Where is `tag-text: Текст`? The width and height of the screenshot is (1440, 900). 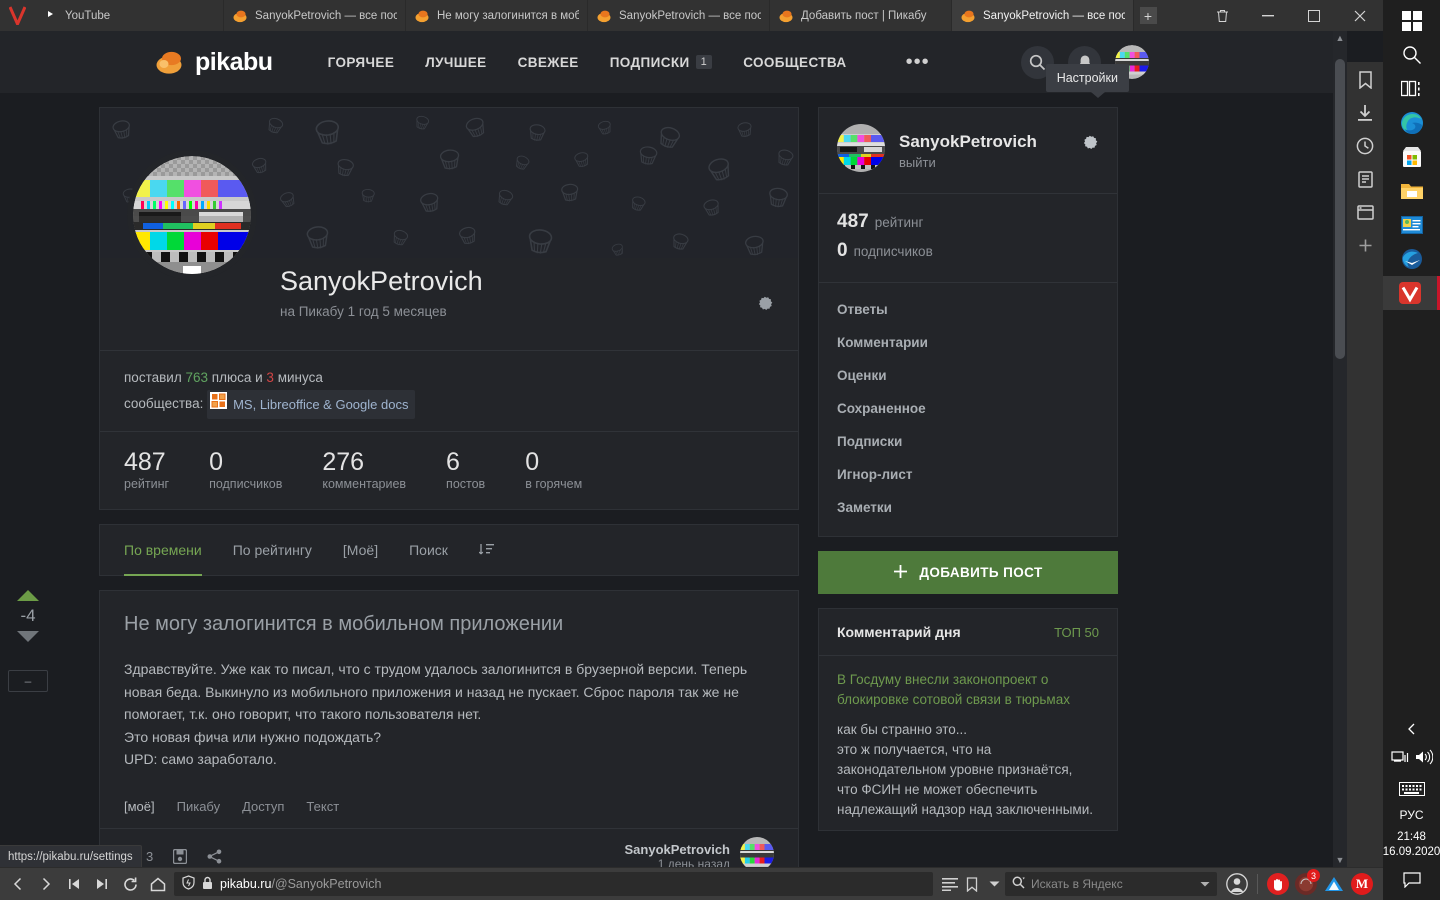 tag-text: Текст is located at coordinates (322, 806).